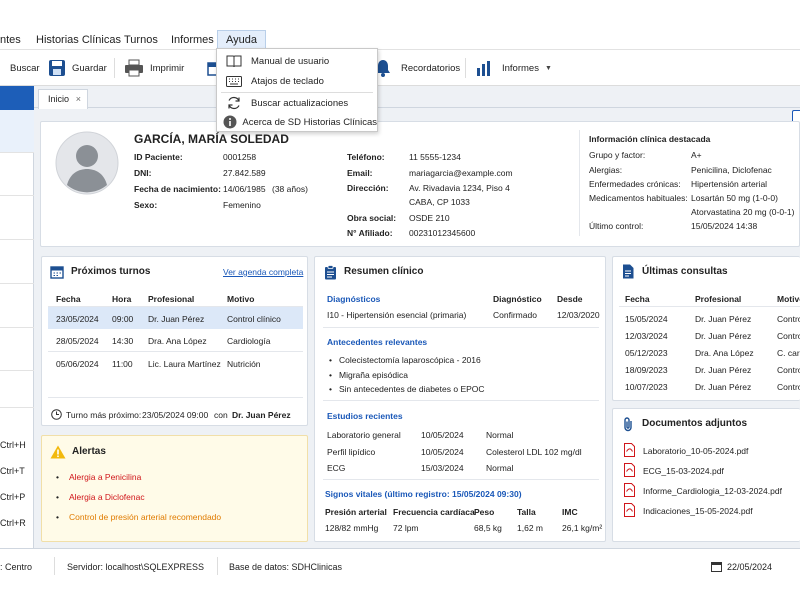  Describe the element at coordinates (13, 523) in the screenshot. I see `shortcut-label: Ctrl+R` at that location.